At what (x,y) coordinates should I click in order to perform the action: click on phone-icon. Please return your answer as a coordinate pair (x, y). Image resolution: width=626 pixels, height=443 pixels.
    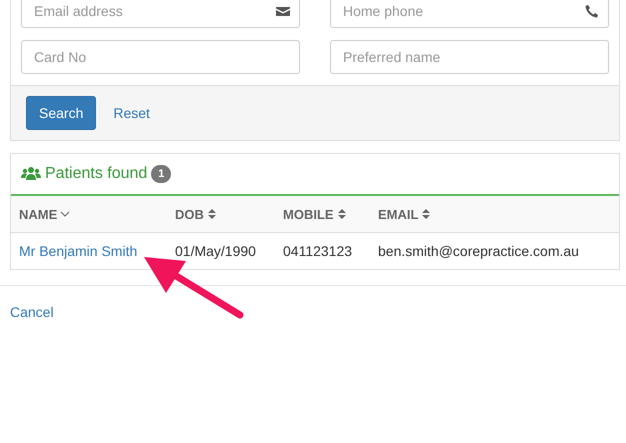
    Looking at the image, I should click on (592, 11).